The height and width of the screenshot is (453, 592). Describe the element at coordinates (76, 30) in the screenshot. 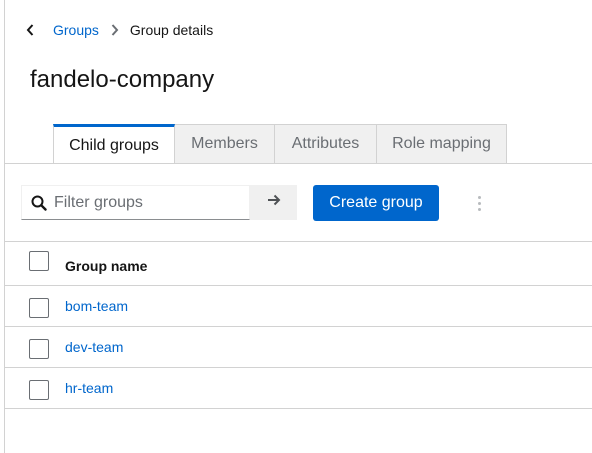

I see `breadcrumb-groups-link: Groups` at that location.